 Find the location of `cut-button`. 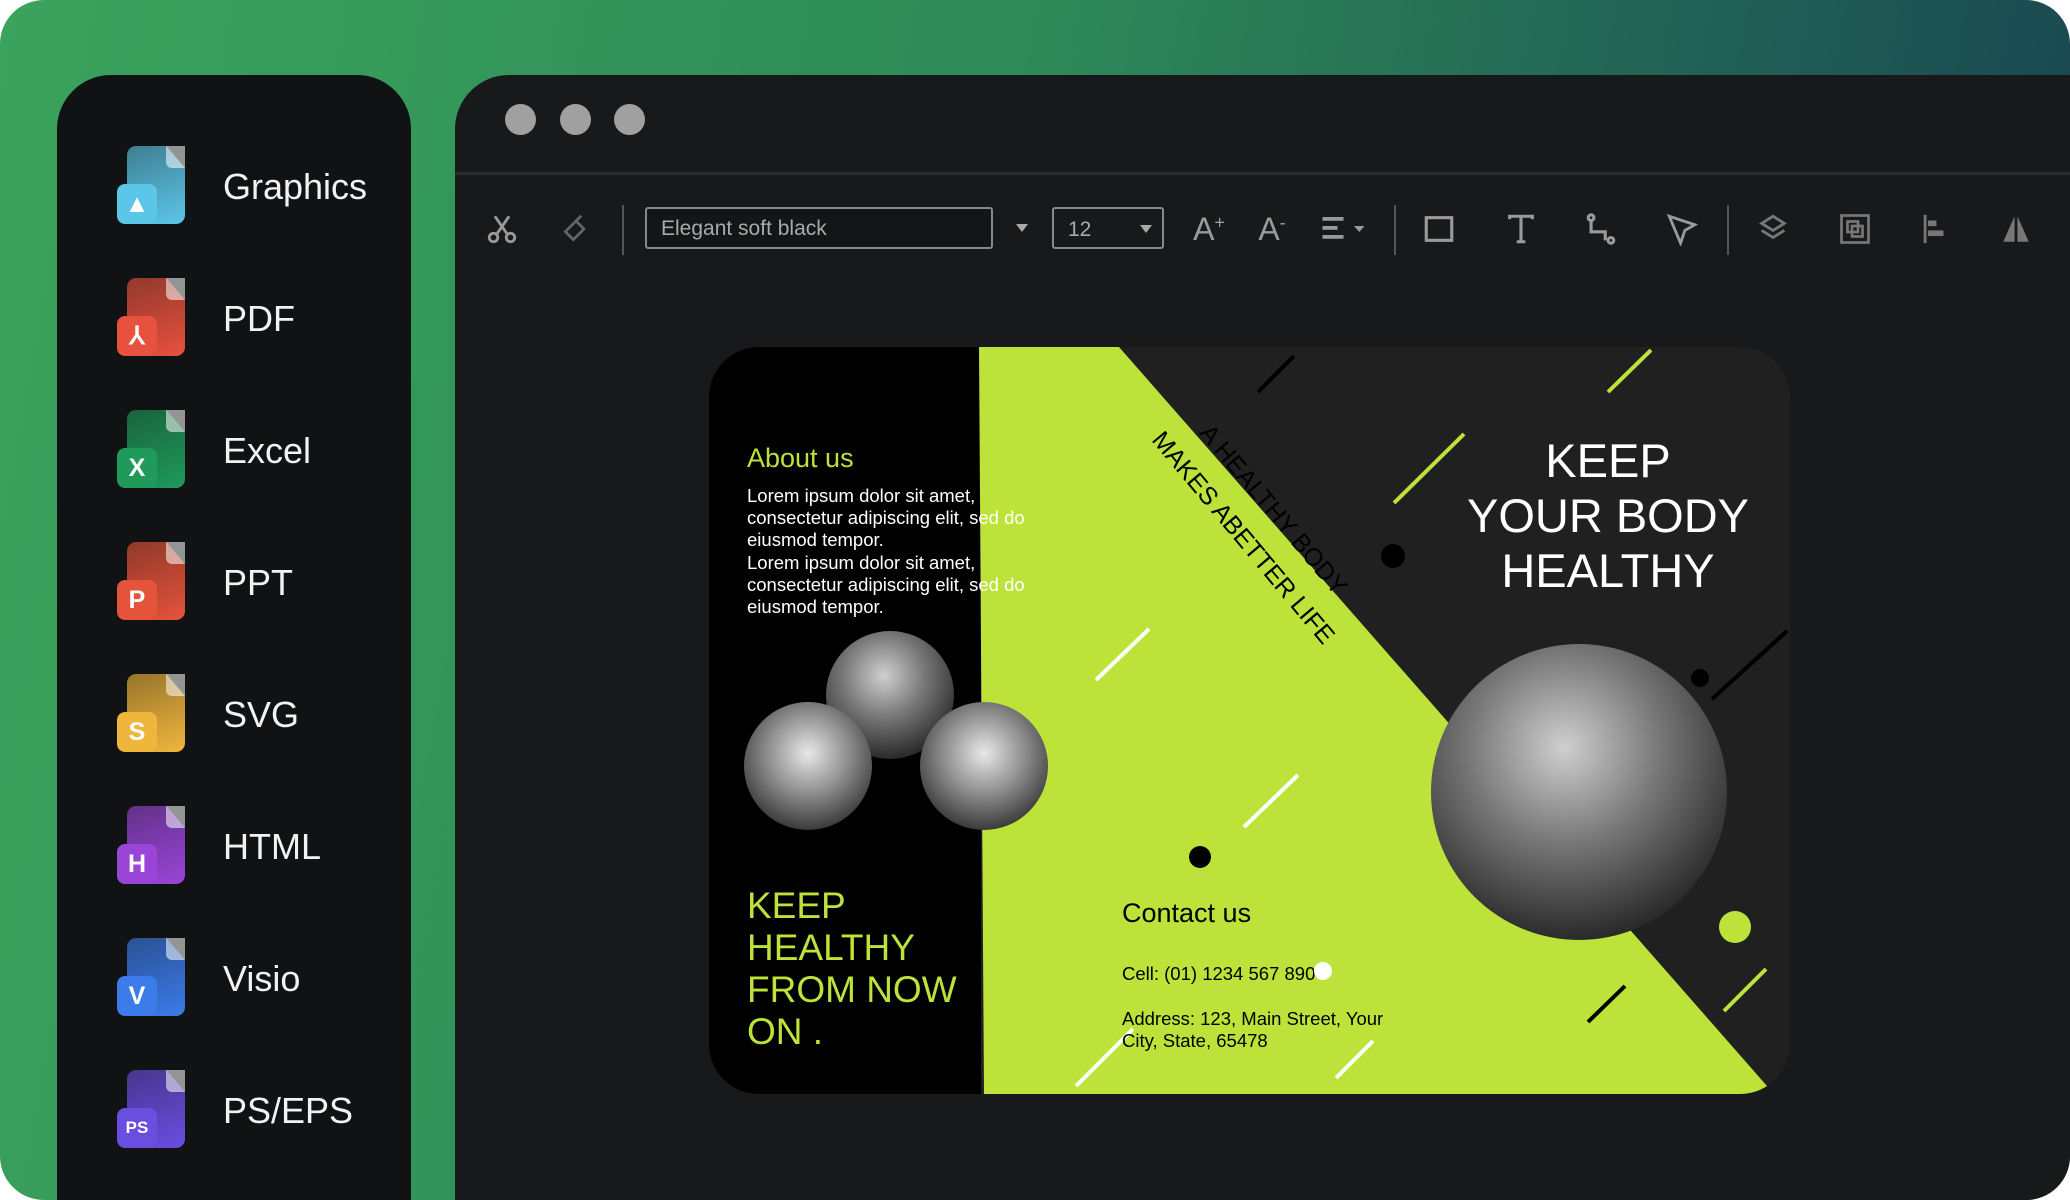

cut-button is located at coordinates (502, 229).